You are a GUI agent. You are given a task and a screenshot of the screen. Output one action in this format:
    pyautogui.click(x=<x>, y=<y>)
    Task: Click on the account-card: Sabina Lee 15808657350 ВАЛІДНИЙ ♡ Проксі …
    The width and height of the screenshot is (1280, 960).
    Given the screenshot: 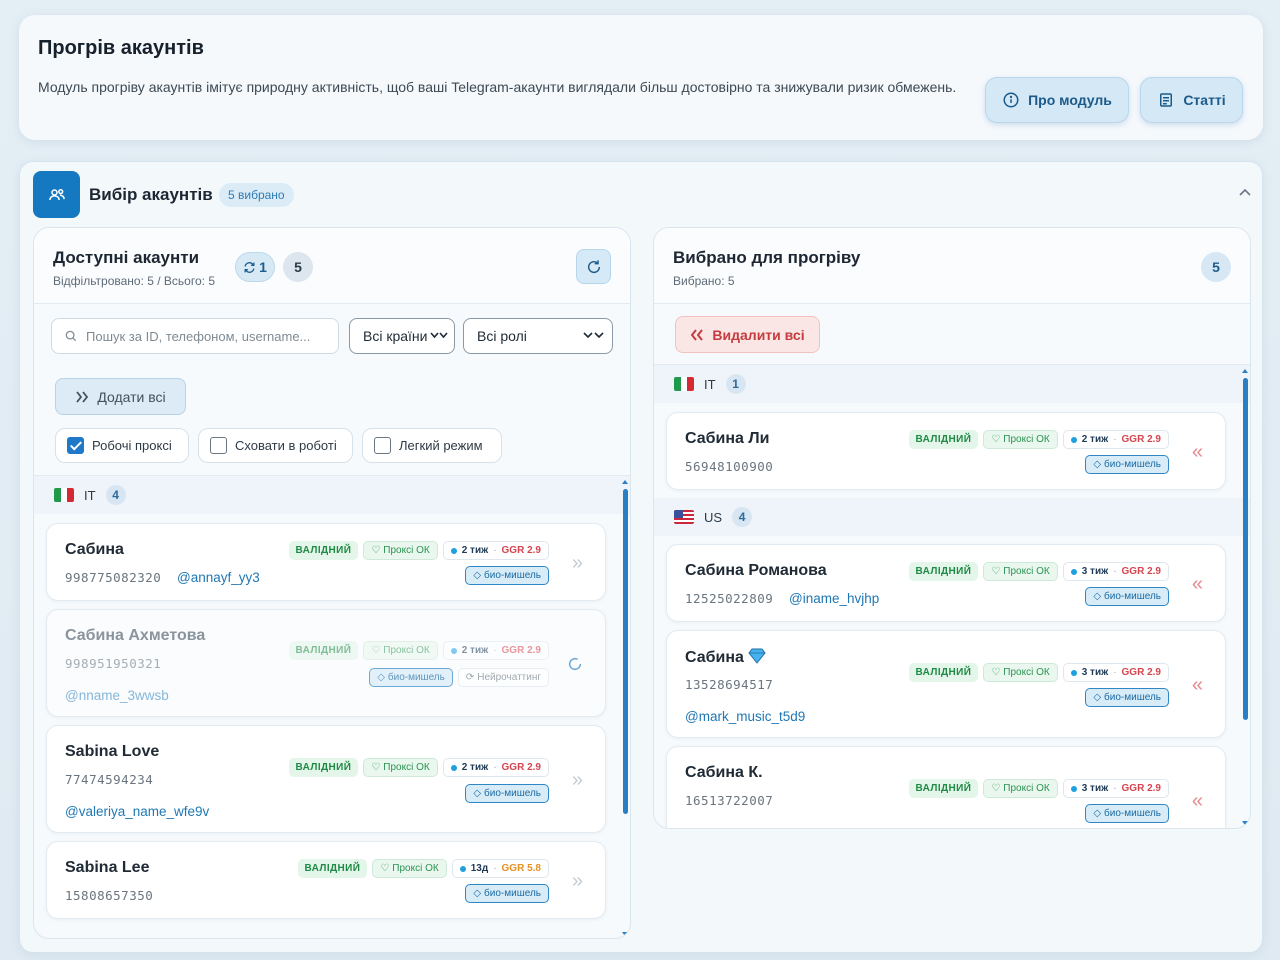 What is the action you would take?
    pyautogui.click(x=326, y=880)
    